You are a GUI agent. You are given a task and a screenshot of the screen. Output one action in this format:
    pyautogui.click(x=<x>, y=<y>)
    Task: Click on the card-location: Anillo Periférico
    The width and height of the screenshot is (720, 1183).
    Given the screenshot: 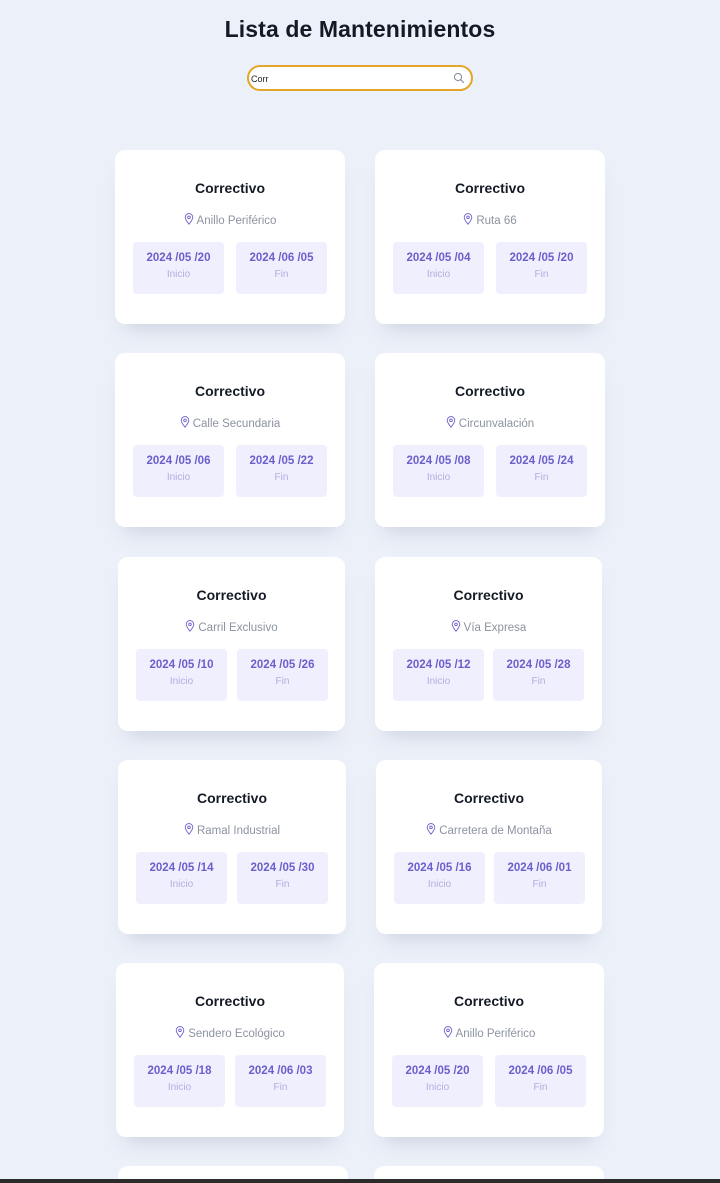 What is the action you would take?
    pyautogui.click(x=489, y=1033)
    